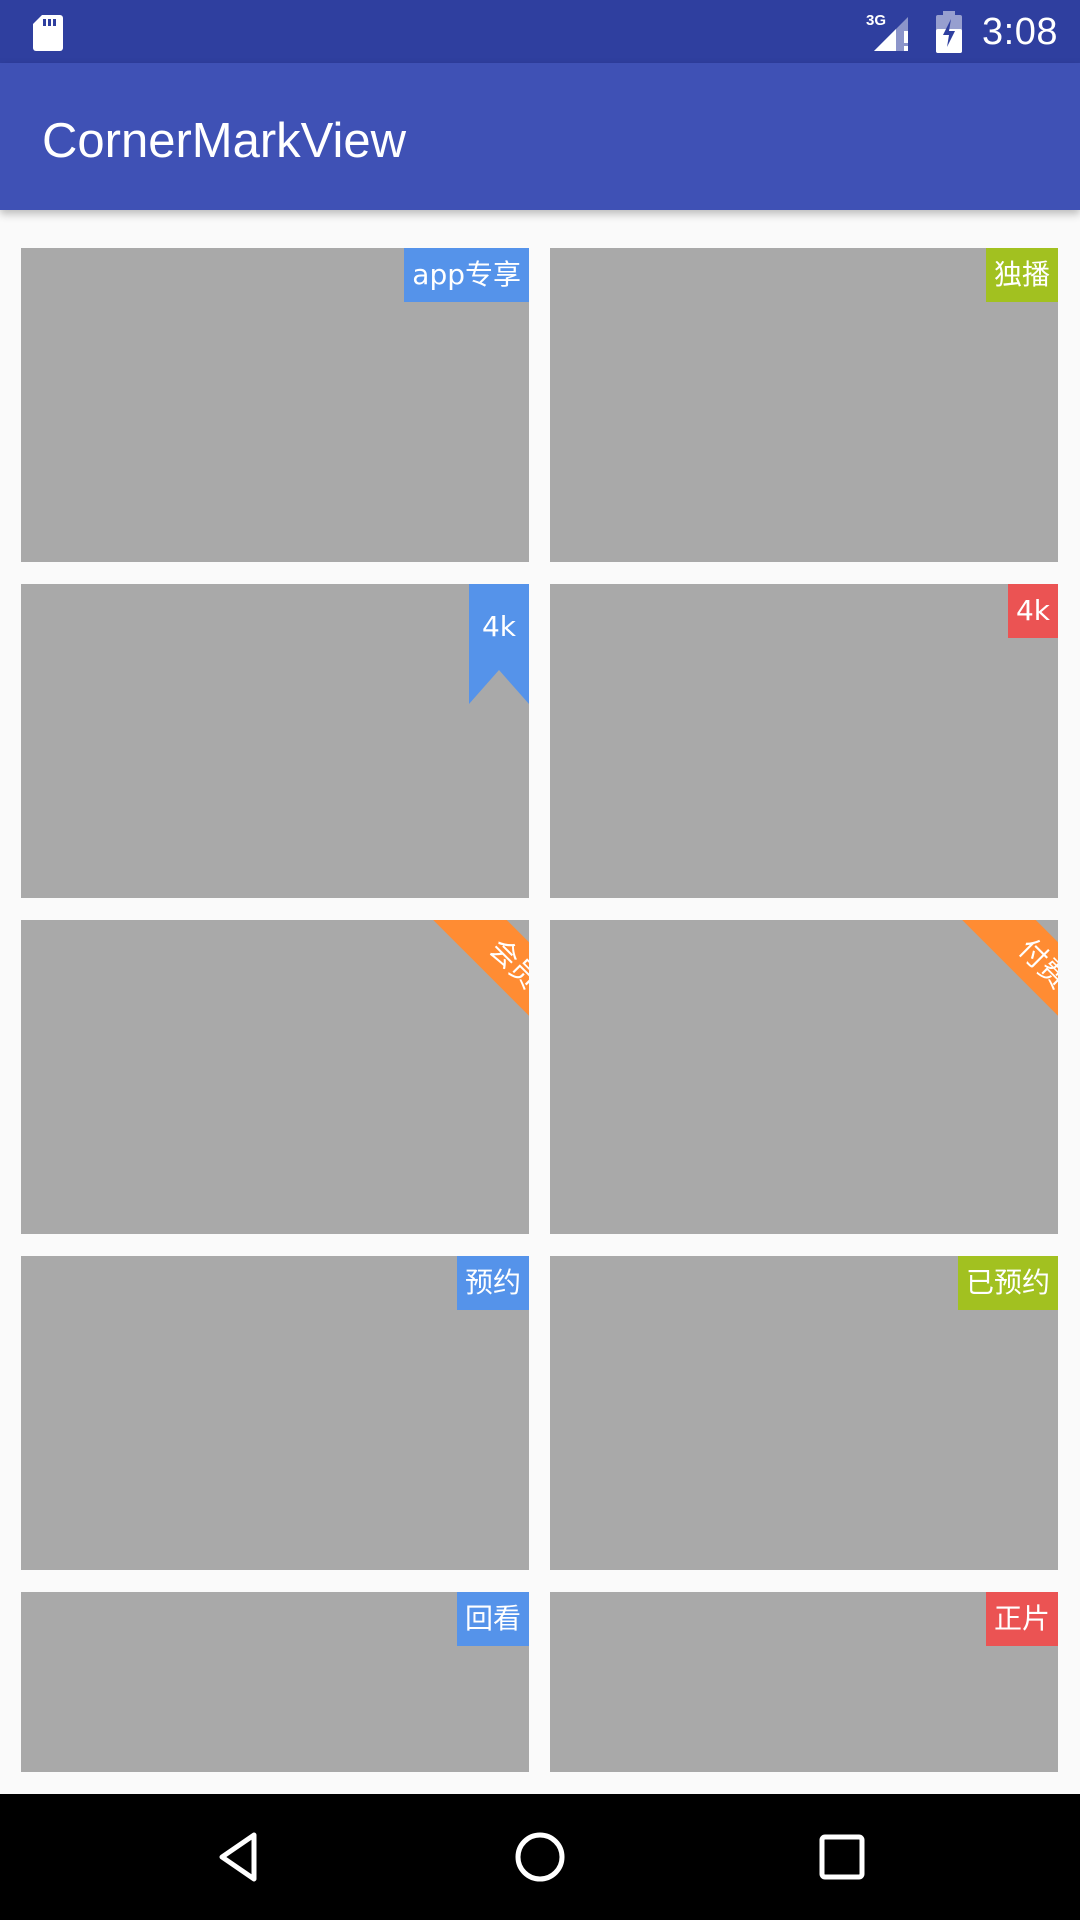 Image resolution: width=1080 pixels, height=1920 pixels. I want to click on corner-mark-tag: 正片, so click(1021, 1619).